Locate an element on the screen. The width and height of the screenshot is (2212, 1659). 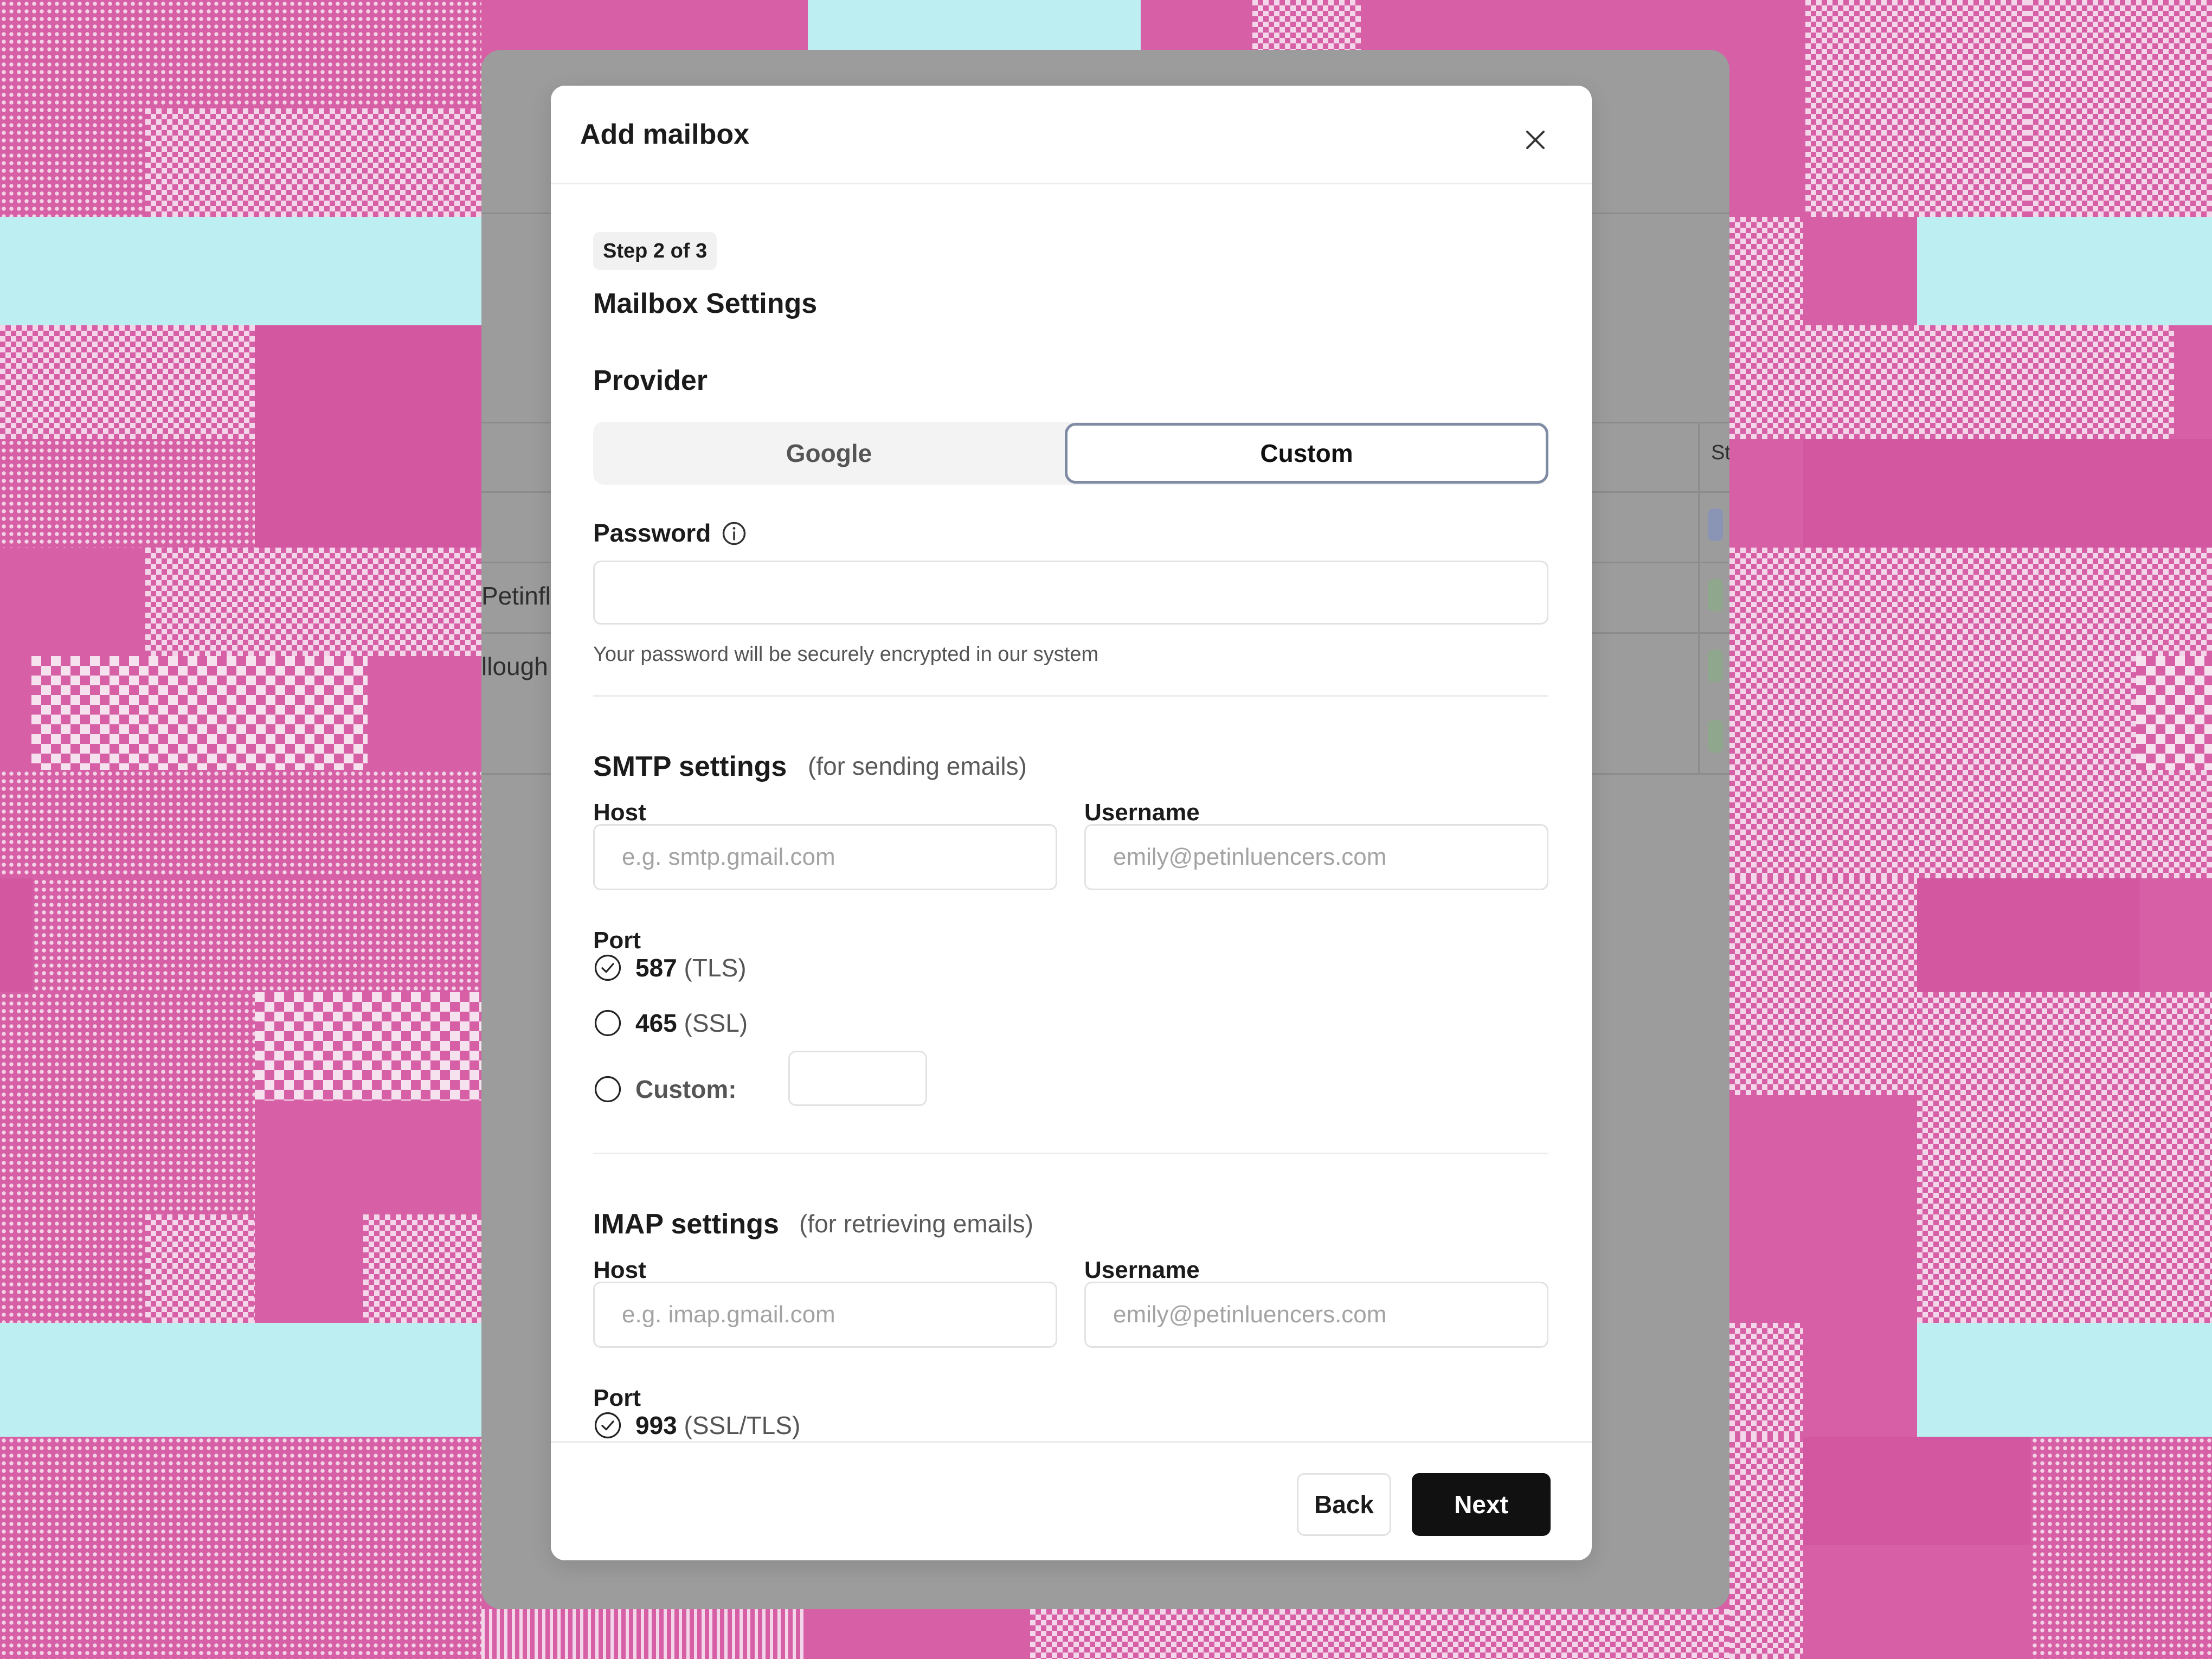
imap-section-hint: (for retrieving emails) is located at coordinates (916, 1224).